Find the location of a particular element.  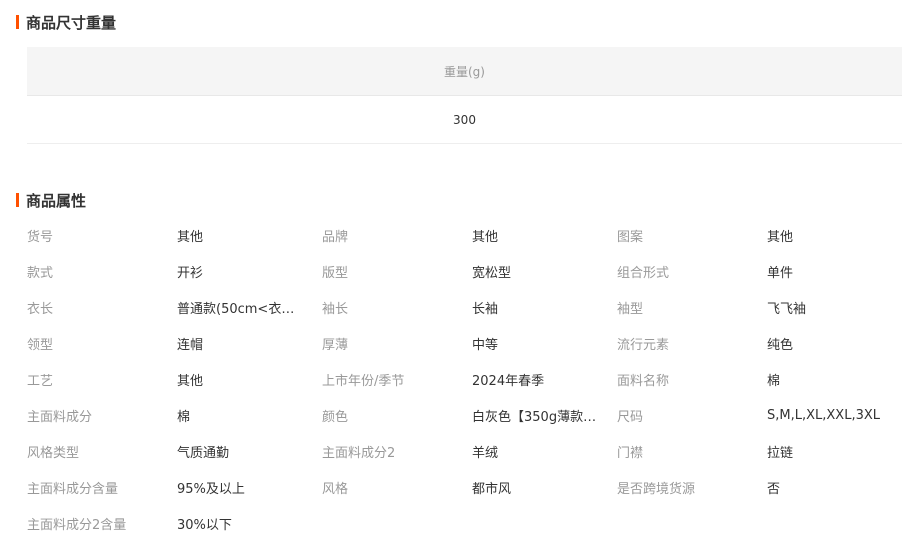

weight-table-value: 300 is located at coordinates (464, 120).